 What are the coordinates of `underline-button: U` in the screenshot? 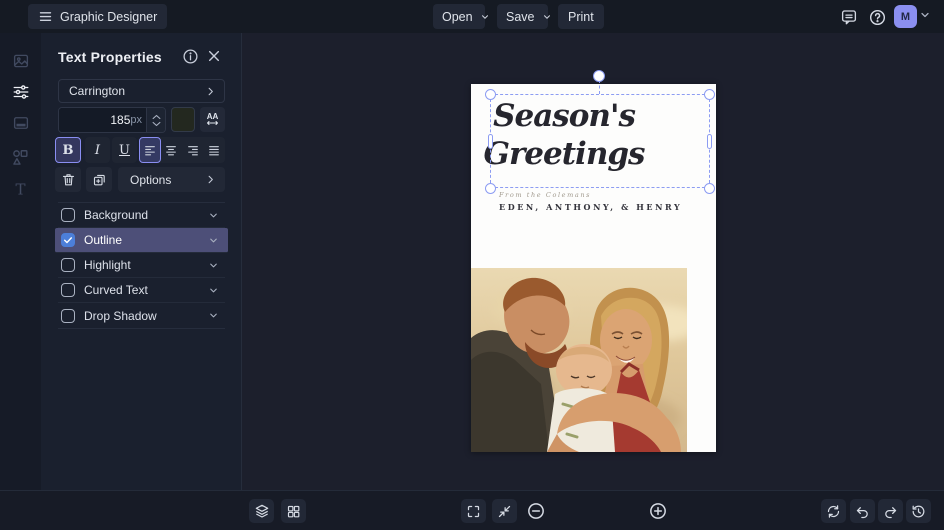 It's located at (124, 150).